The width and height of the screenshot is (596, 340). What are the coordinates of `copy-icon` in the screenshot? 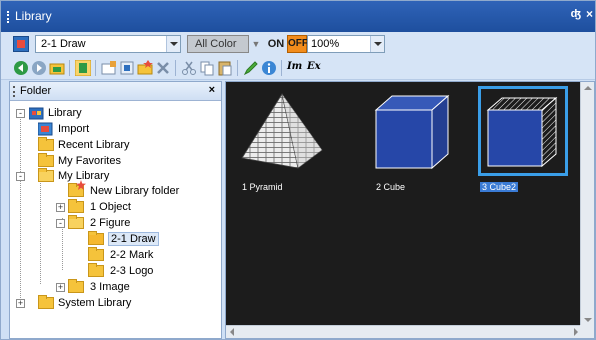 It's located at (207, 68).